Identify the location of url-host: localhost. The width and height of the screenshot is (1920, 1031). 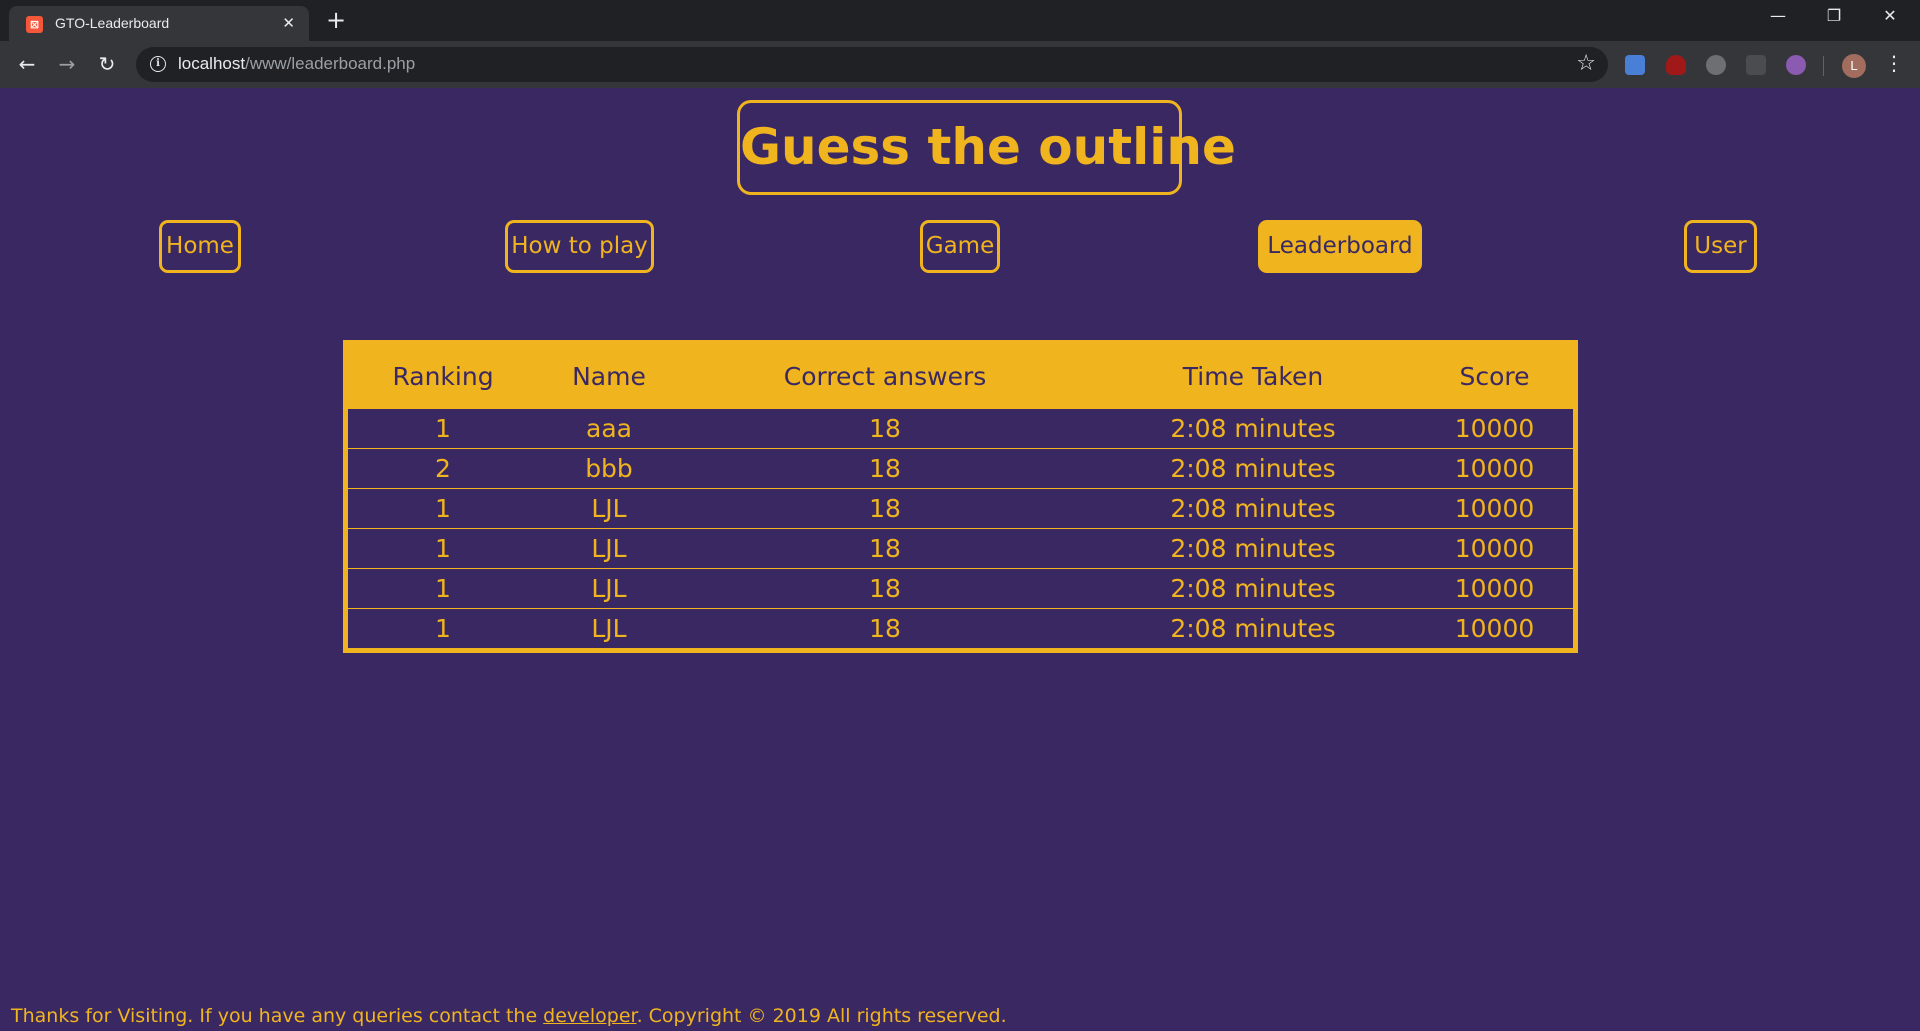
(212, 63).